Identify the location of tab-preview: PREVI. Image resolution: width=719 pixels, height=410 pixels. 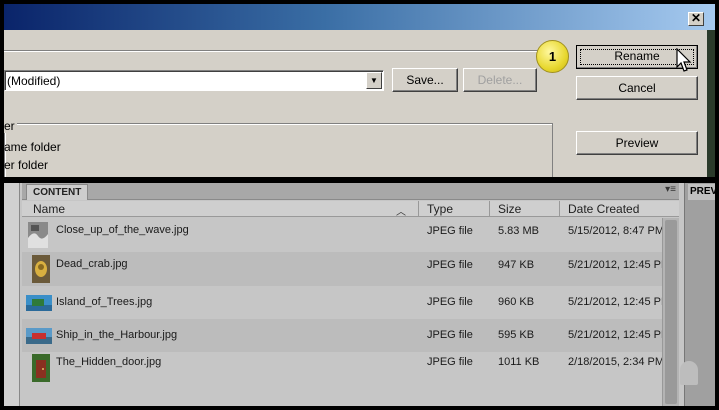
(701, 192).